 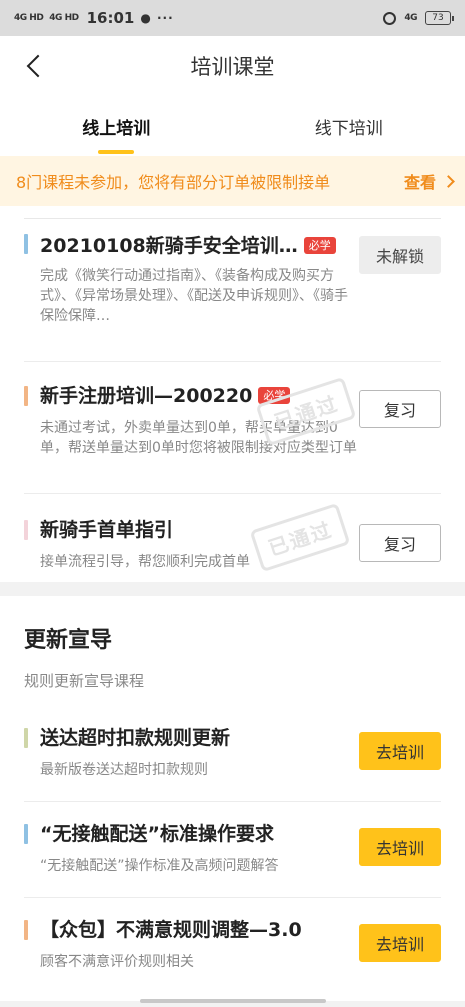 I want to click on divider, so click(x=232, y=218).